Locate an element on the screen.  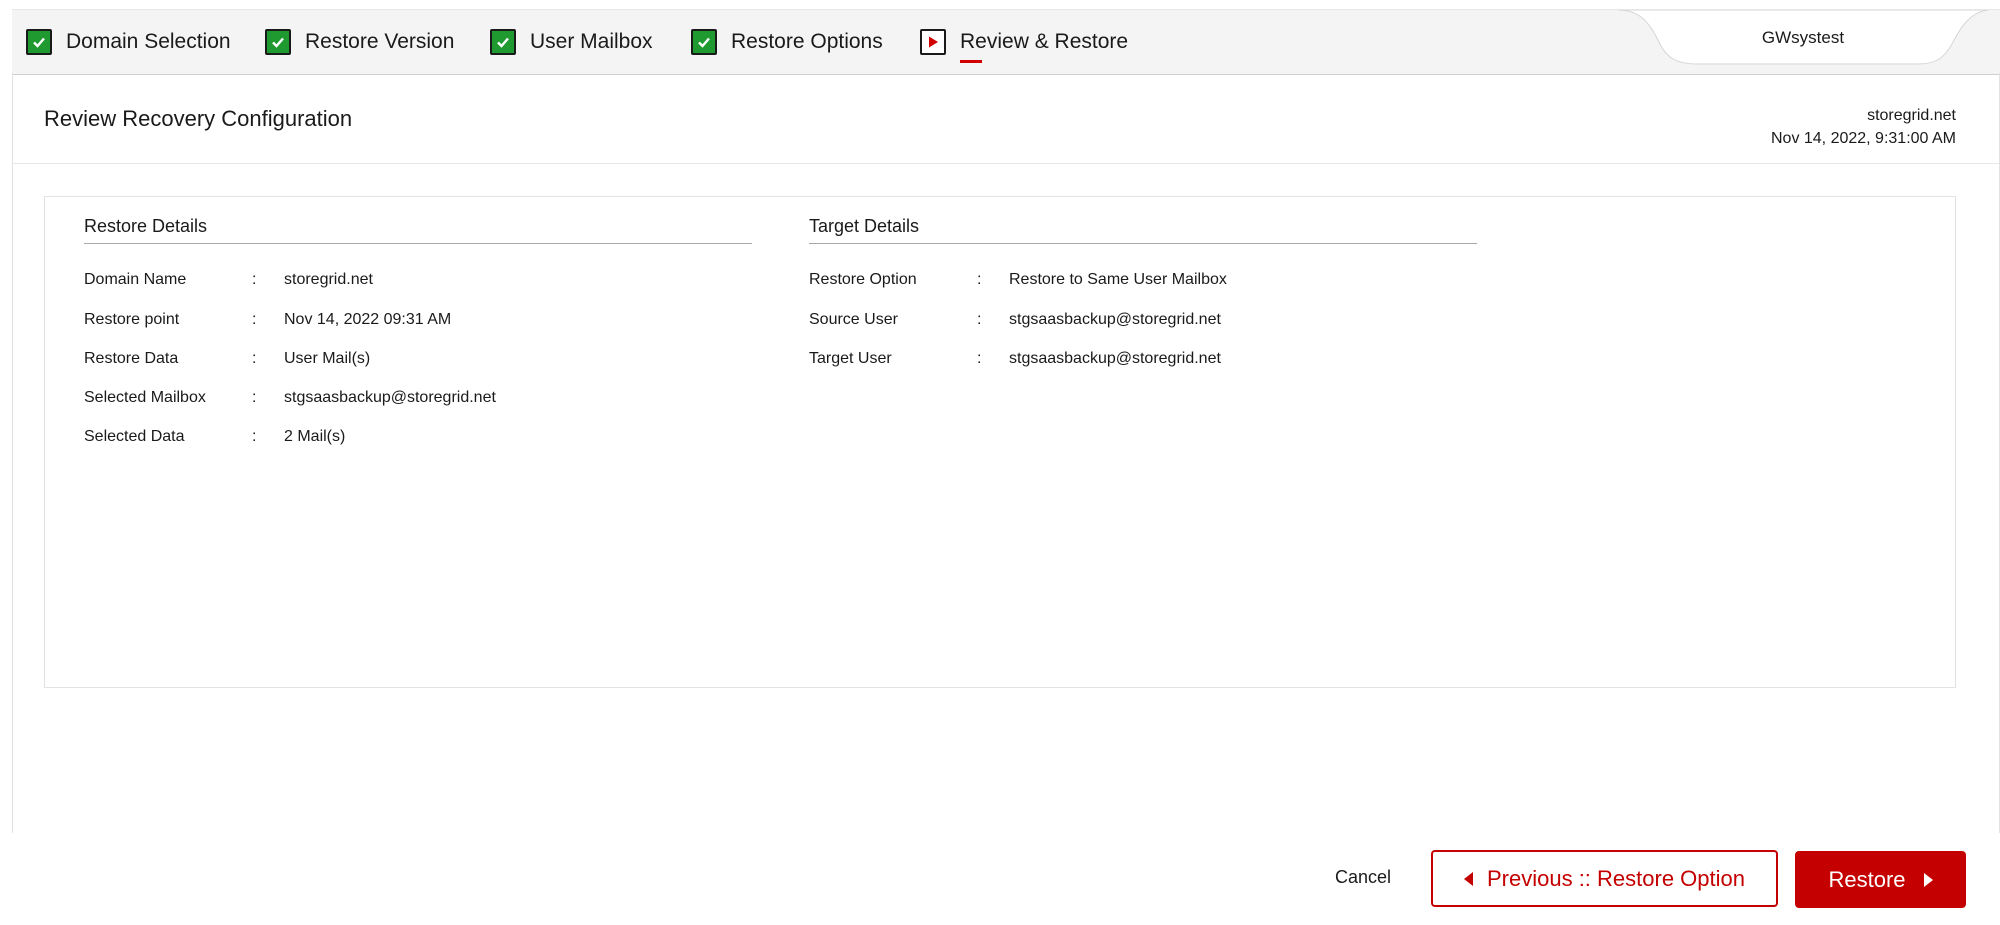
row-label: Selected Data is located at coordinates (134, 436).